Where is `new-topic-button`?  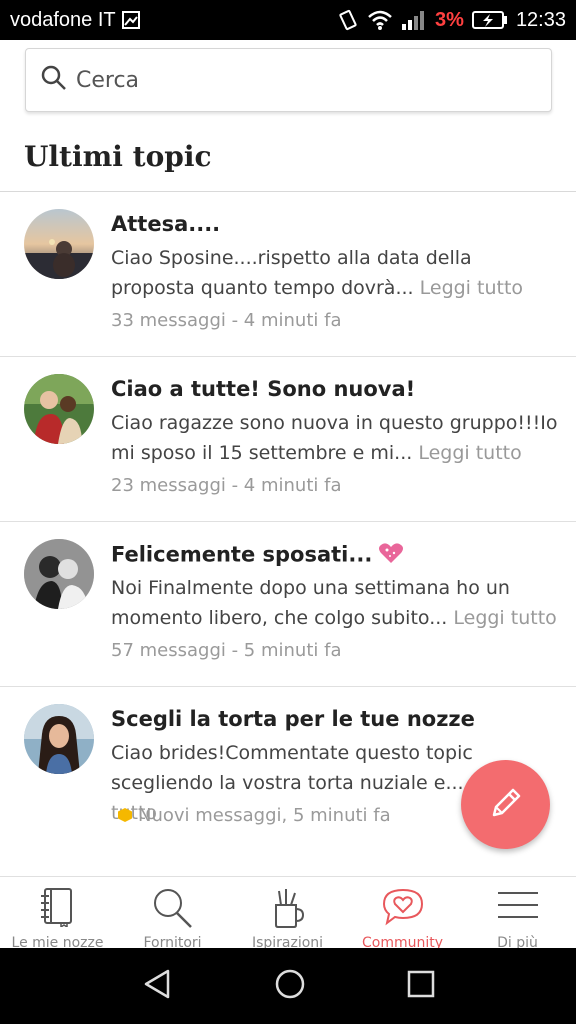
new-topic-button is located at coordinates (505, 804).